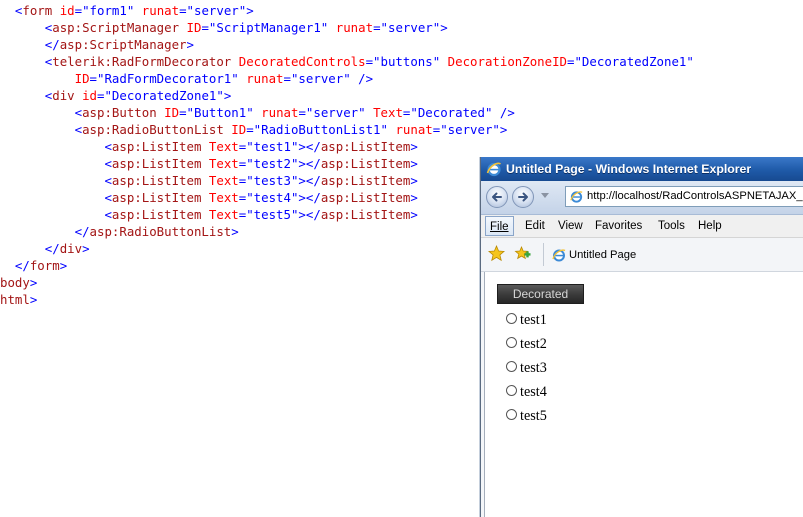 This screenshot has width=803, height=517. What do you see at coordinates (71, 248) in the screenshot?
I see `code-token: div` at bounding box center [71, 248].